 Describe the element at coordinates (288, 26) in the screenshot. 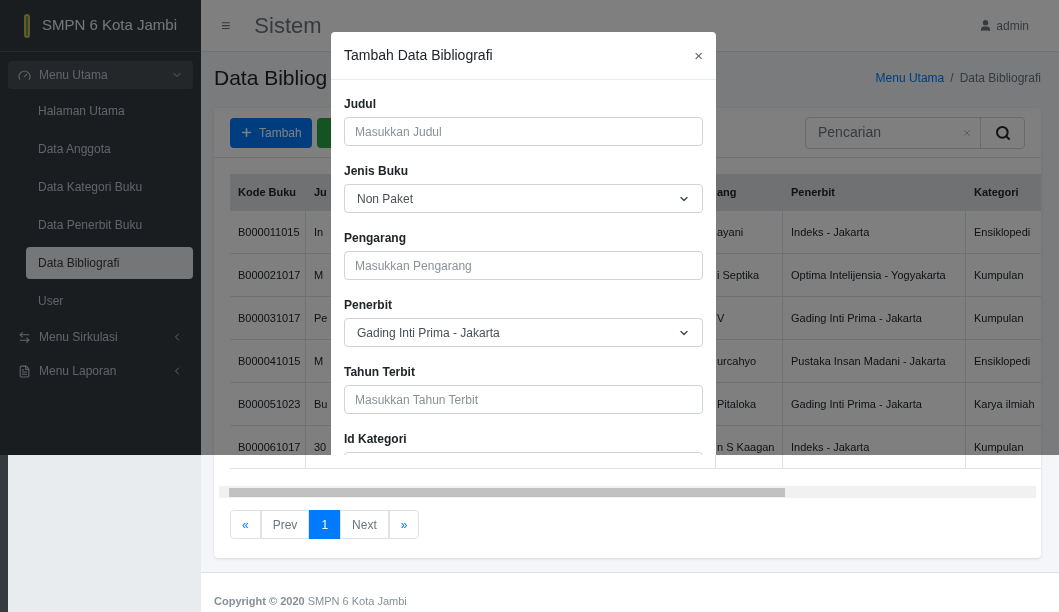

I see `app-title: Sistem` at that location.